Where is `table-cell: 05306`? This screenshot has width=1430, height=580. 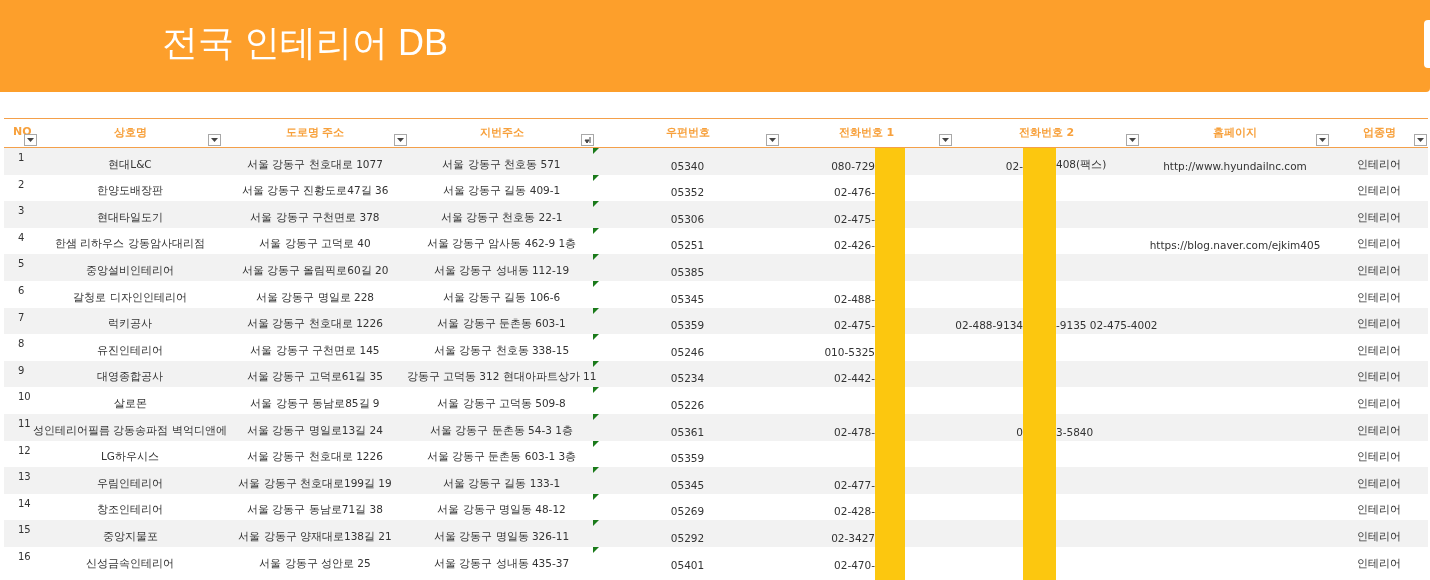
table-cell: 05306 is located at coordinates (687, 218).